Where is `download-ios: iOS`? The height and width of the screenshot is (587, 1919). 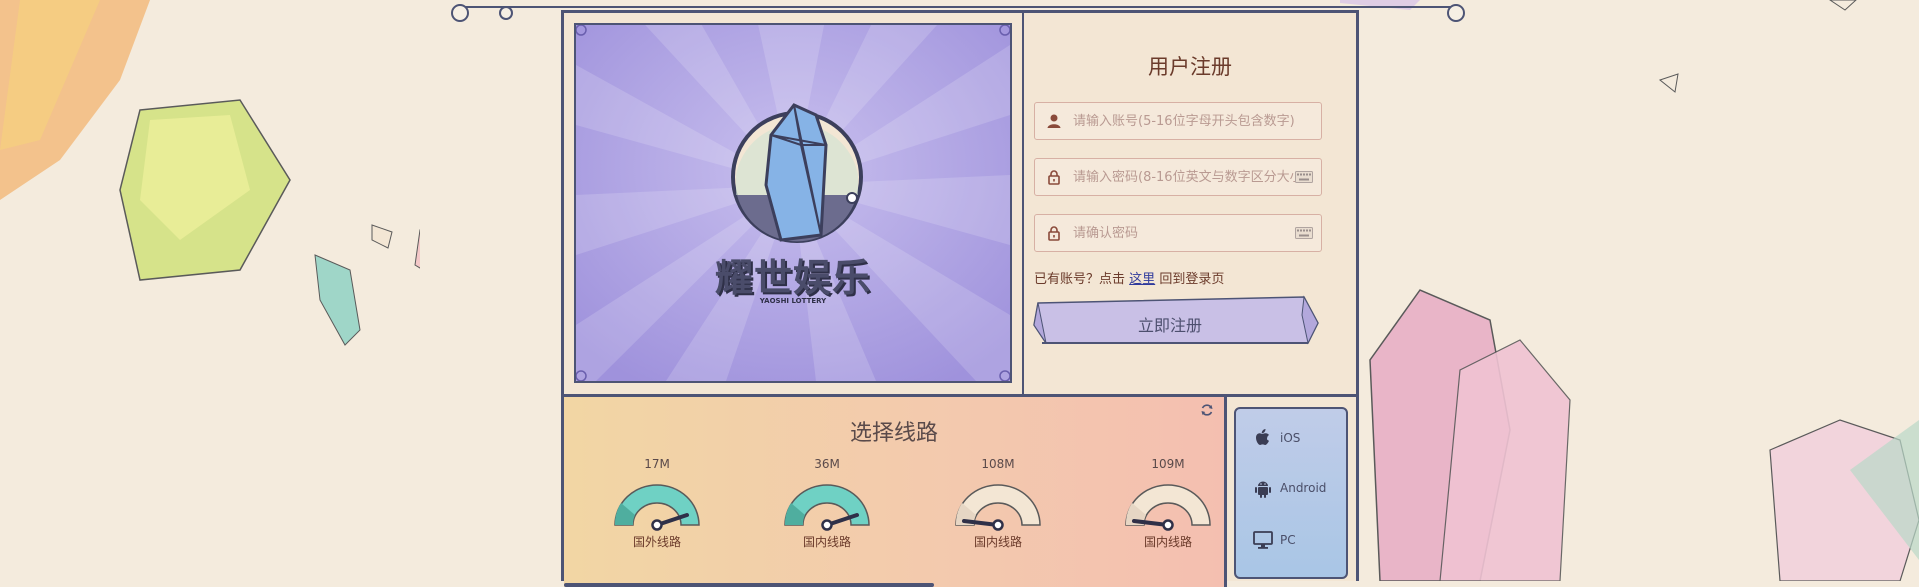 download-ios: iOS is located at coordinates (1276, 438).